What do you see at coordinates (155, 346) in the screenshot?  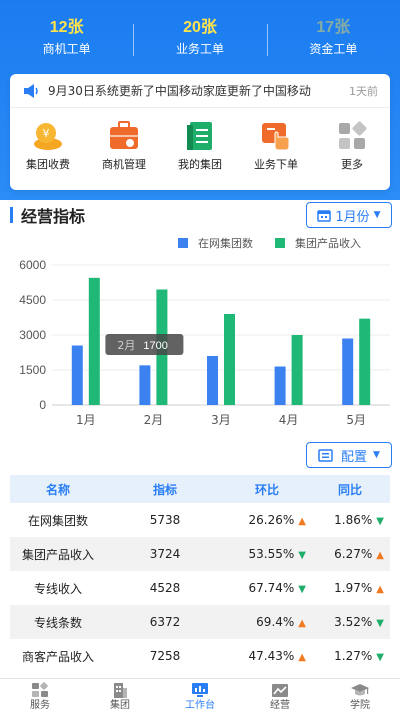 I see `tooltip-value: 1700` at bounding box center [155, 346].